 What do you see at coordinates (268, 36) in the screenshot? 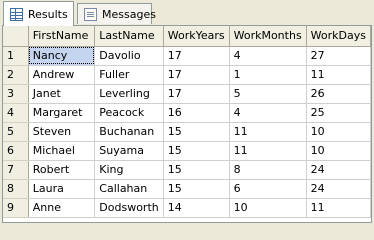
I see `column-header-workmonths: WorkMonths` at bounding box center [268, 36].